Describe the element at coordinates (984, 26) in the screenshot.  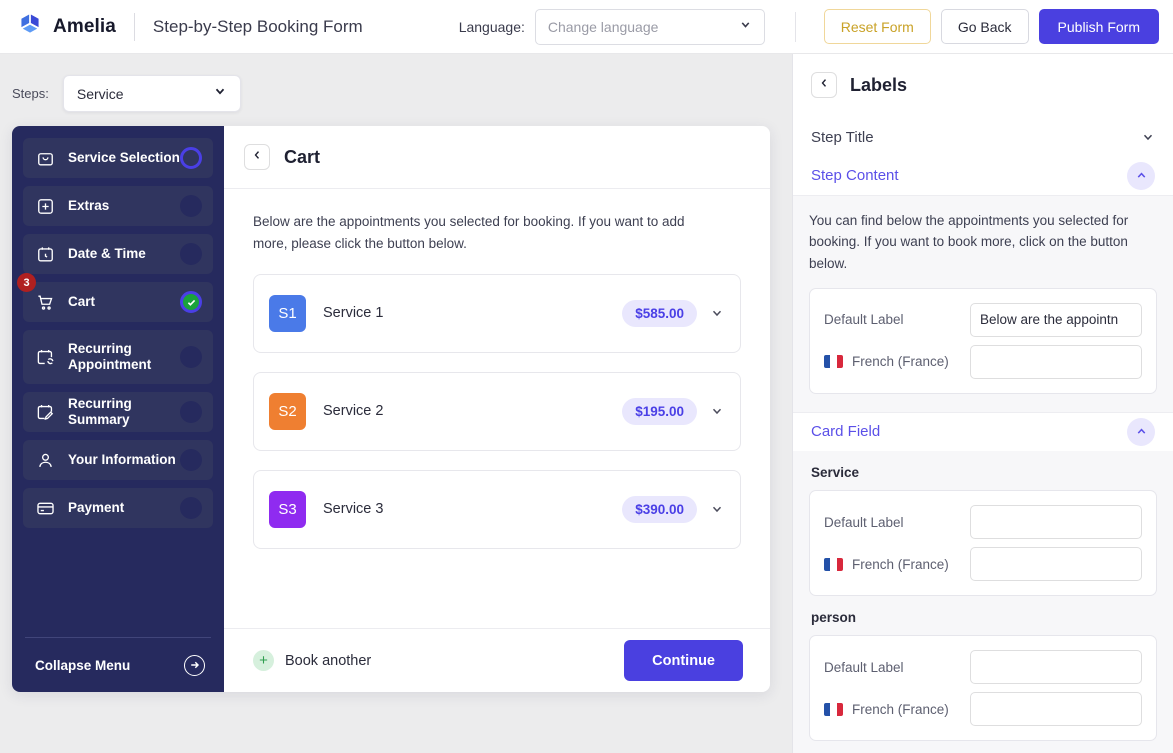
I see `go-back-button: Go Back` at that location.